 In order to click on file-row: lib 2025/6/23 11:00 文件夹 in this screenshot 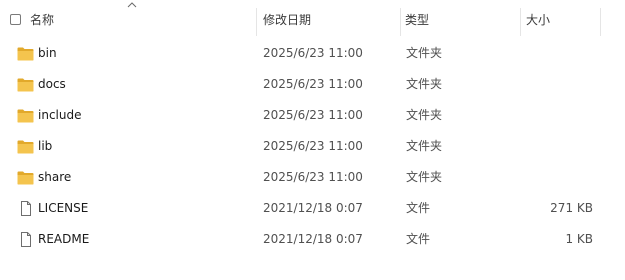, I will do `click(312, 146)`.